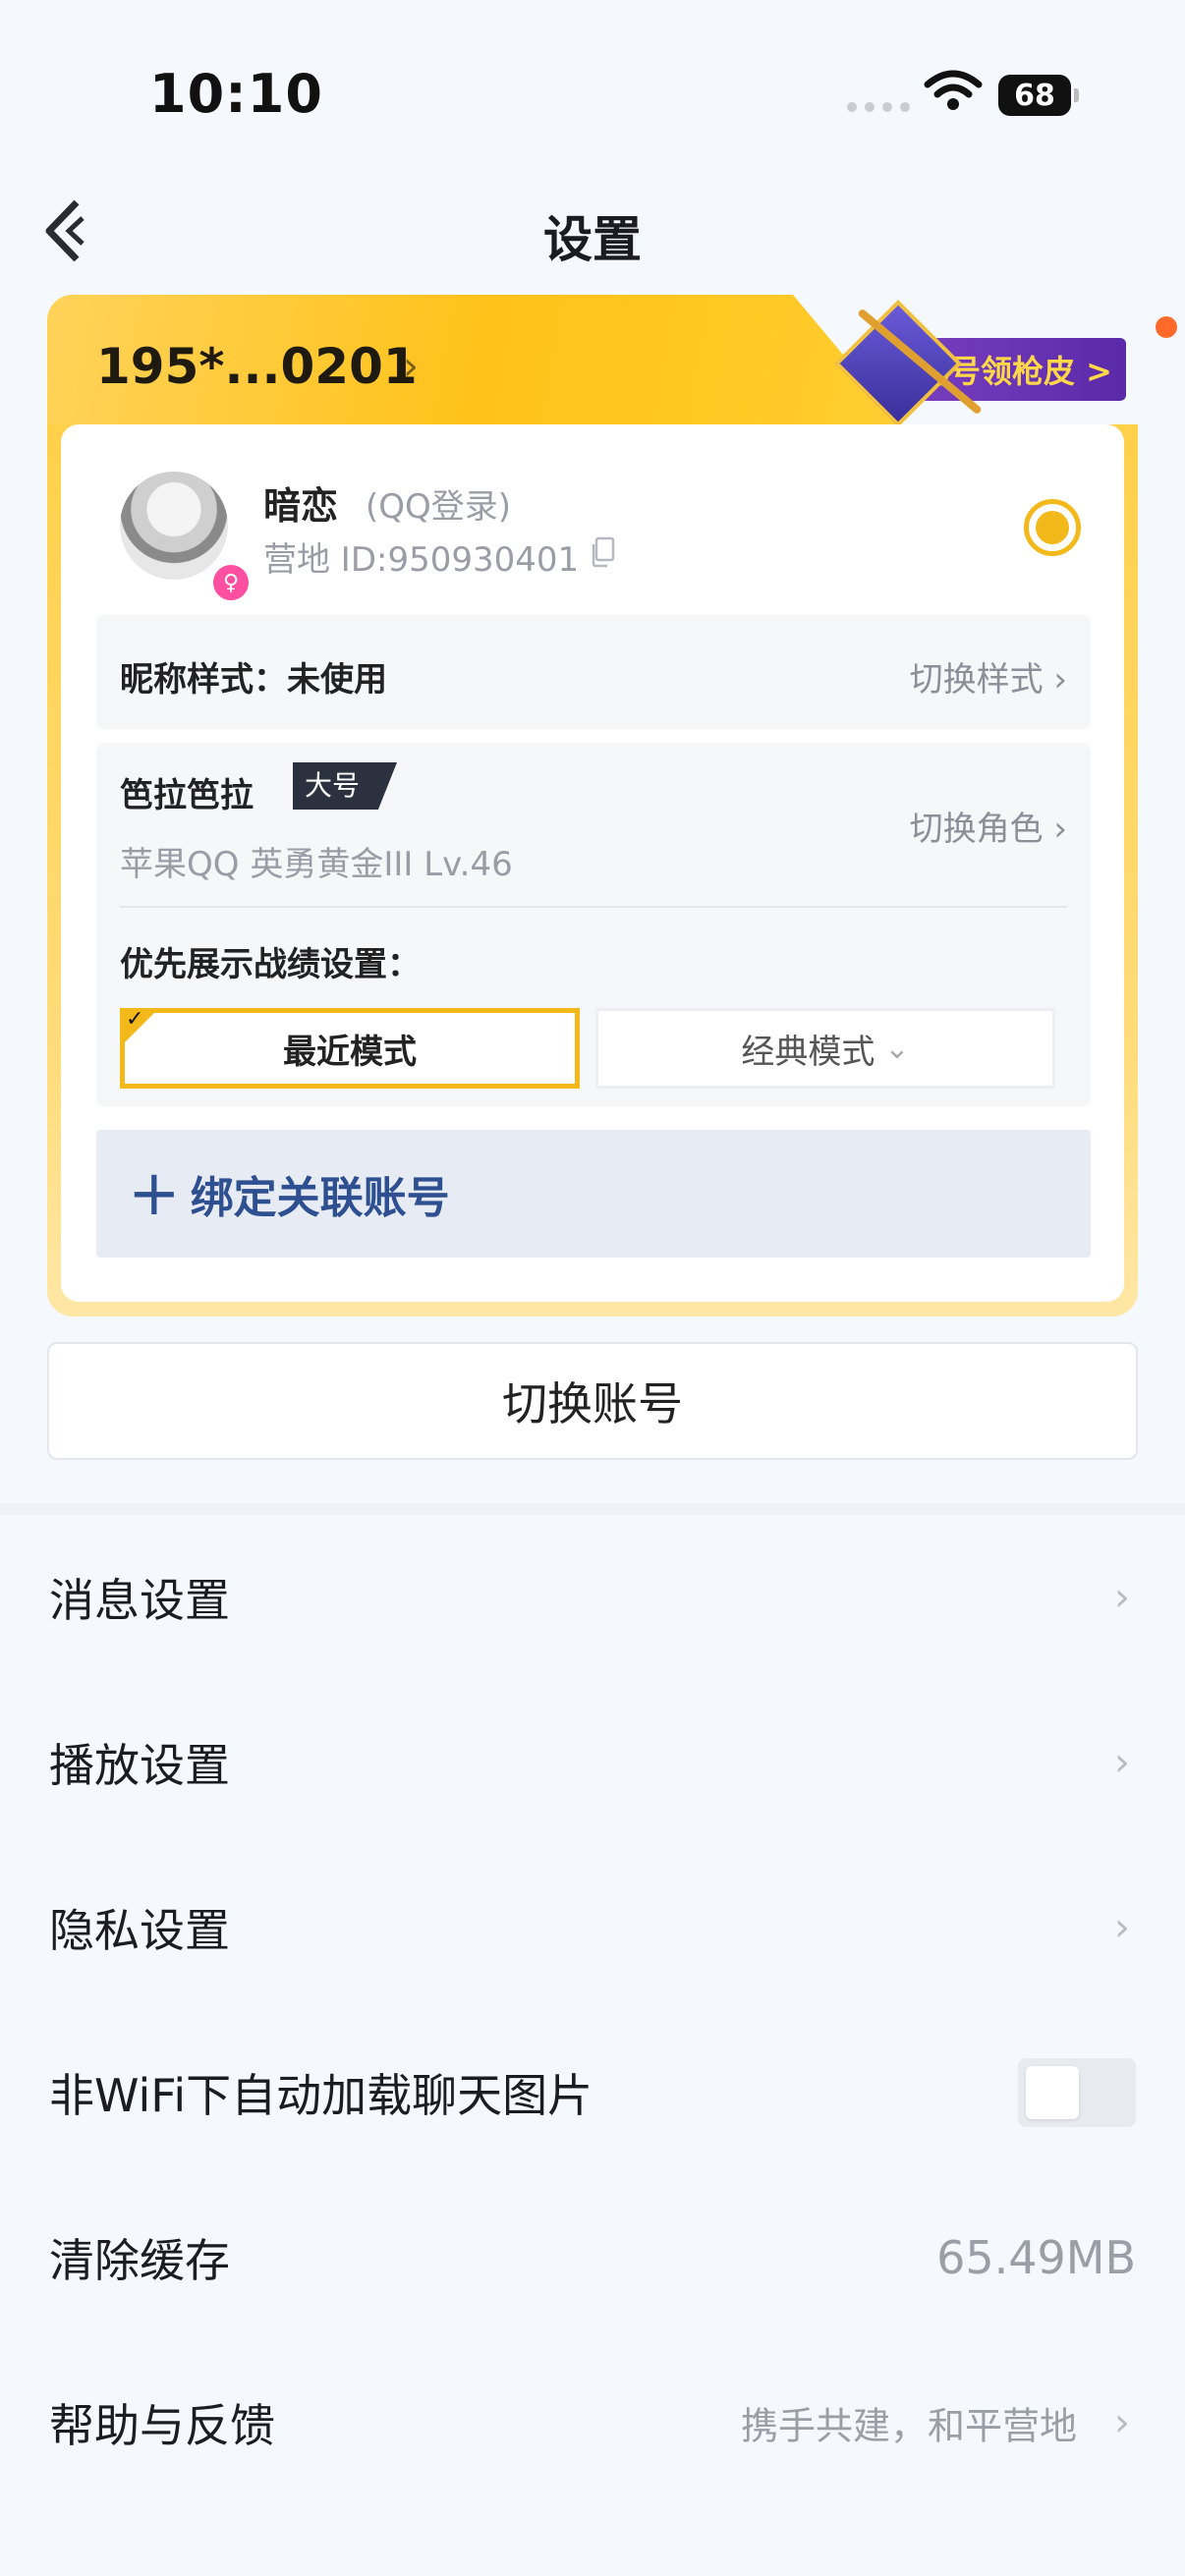 The width and height of the screenshot is (1185, 2576). Describe the element at coordinates (422, 560) in the screenshot. I see `camp-id: 营地 ID:950930401` at that location.